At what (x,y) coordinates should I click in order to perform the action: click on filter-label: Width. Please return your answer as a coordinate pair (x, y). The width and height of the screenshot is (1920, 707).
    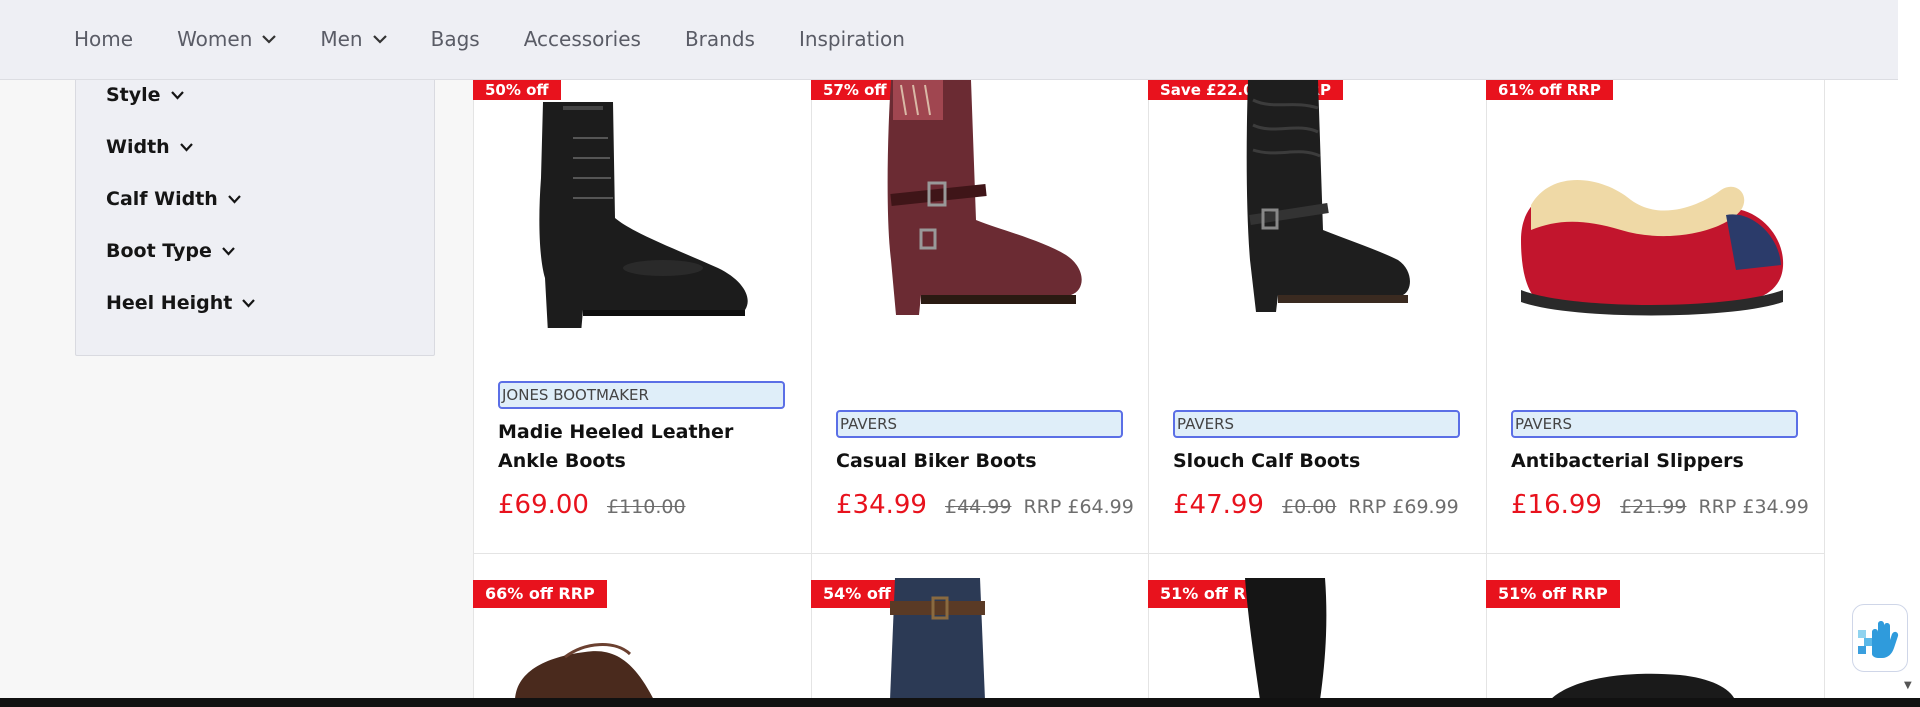
    Looking at the image, I should click on (138, 147).